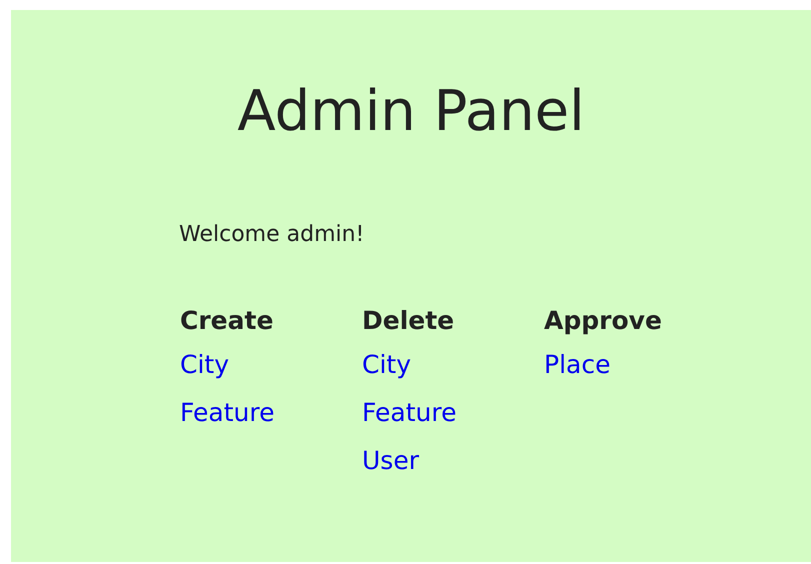  Describe the element at coordinates (272, 235) in the screenshot. I see `welcome-text: Welcome admin!` at that location.